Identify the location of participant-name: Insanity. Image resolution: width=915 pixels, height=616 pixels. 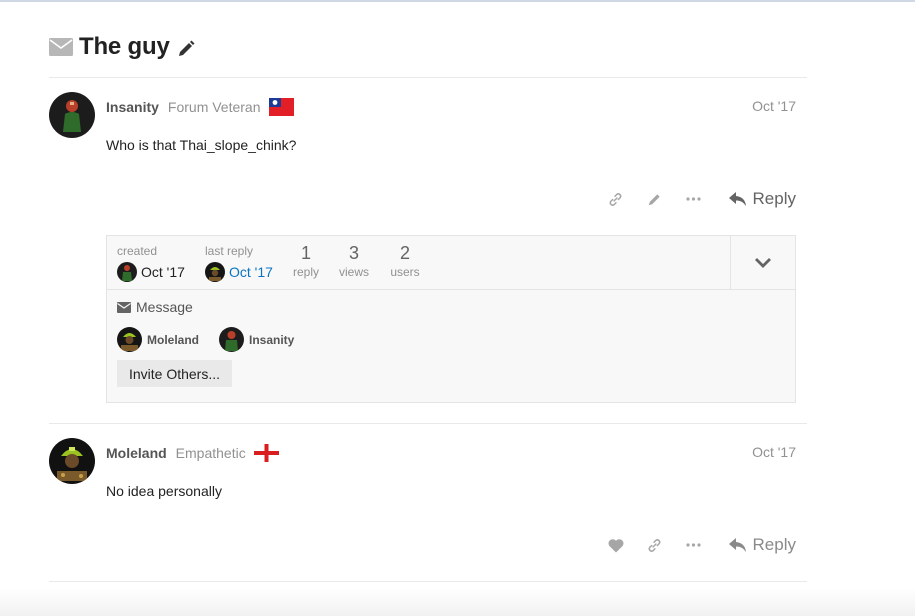
(272, 339).